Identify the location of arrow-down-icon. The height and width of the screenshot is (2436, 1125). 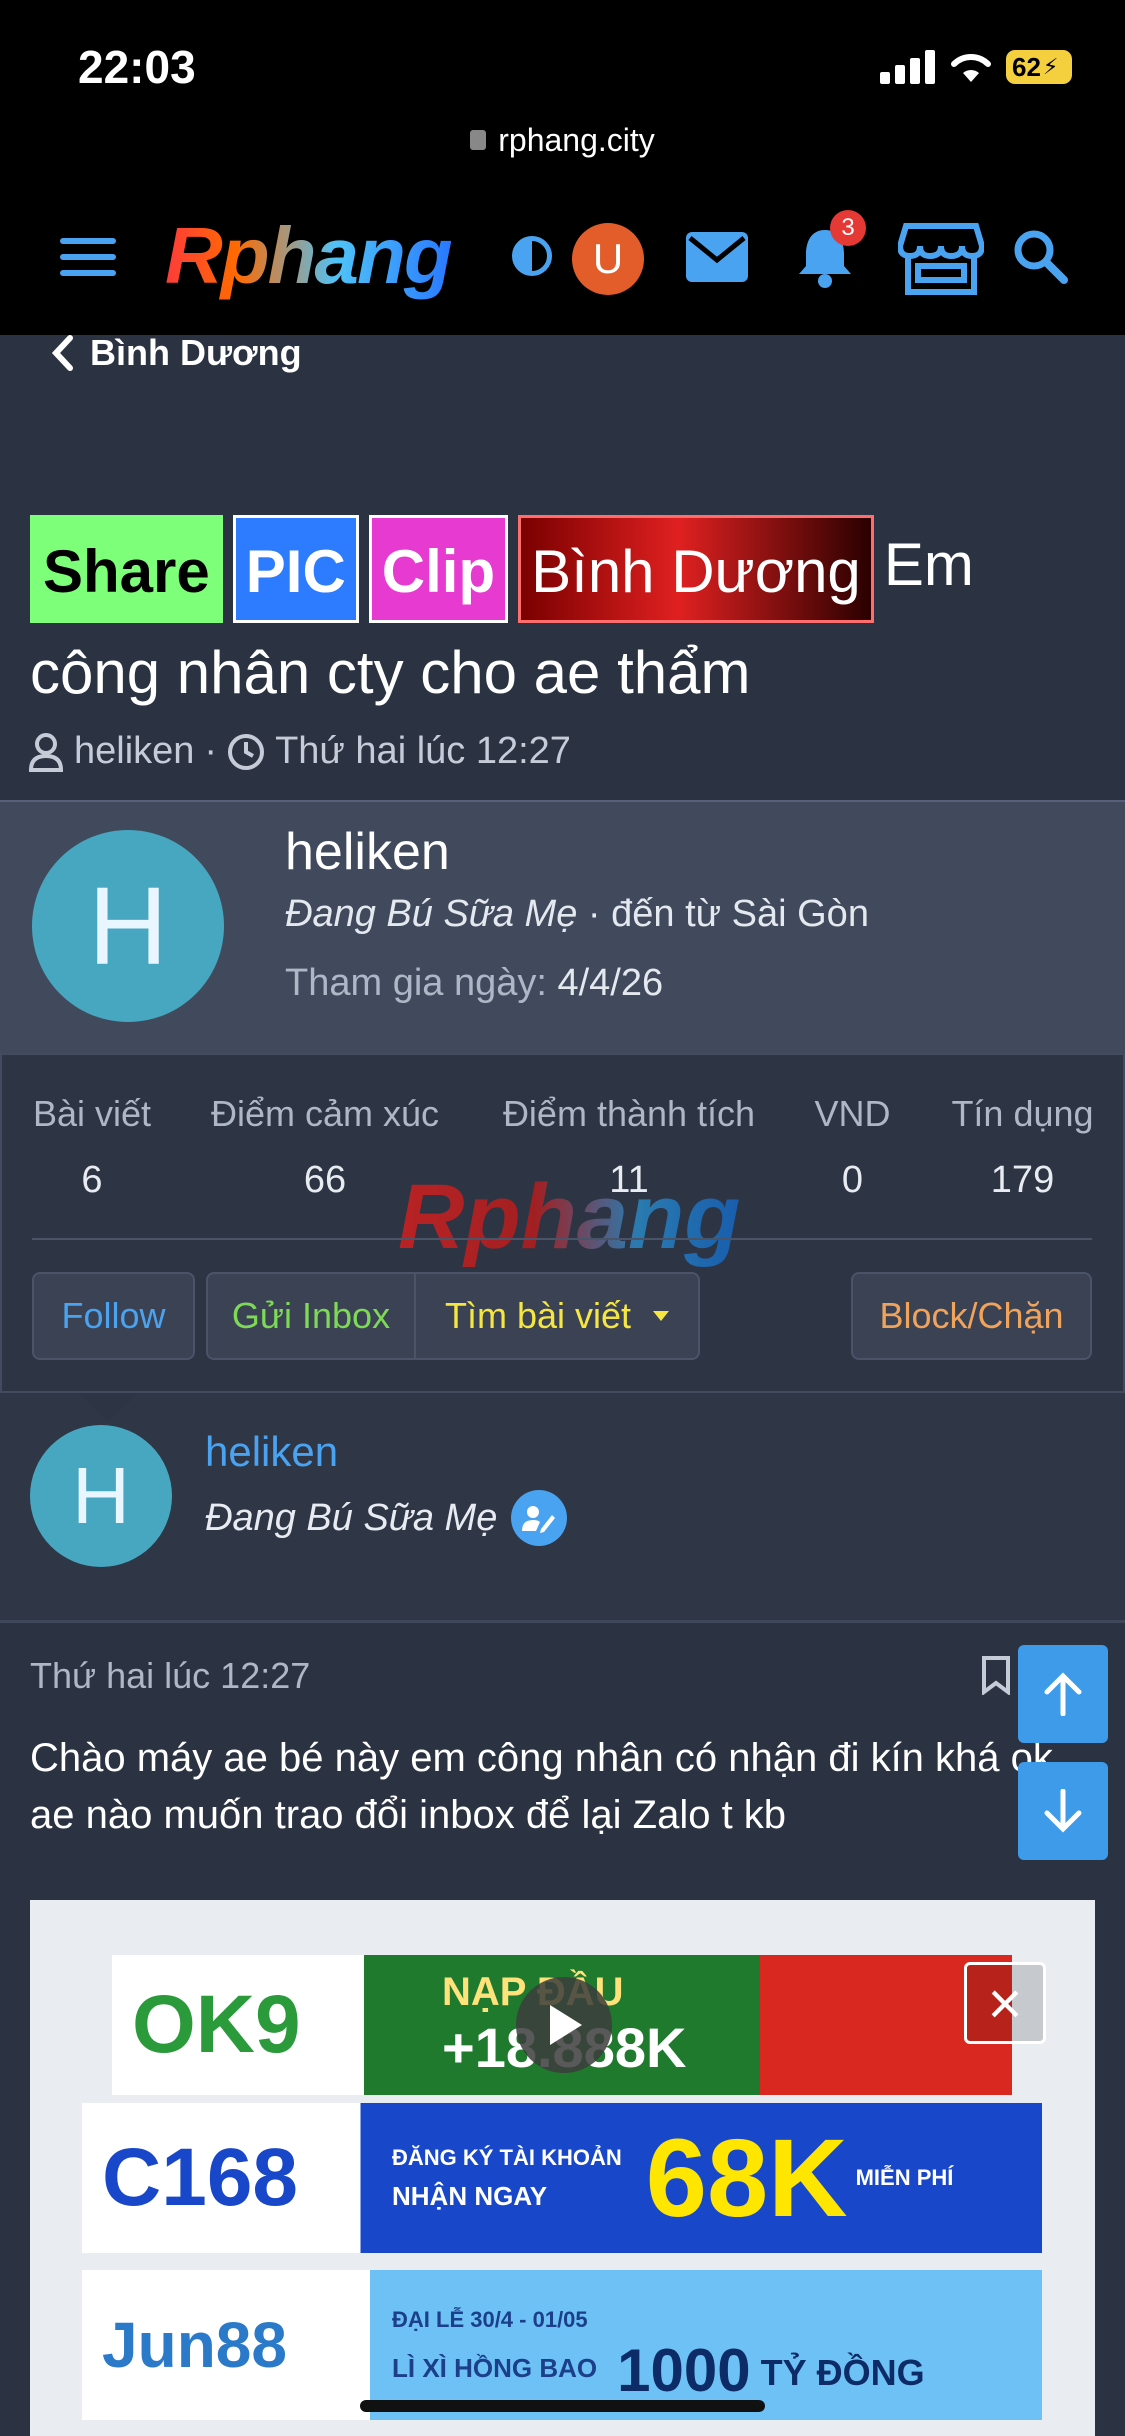
(1063, 1811).